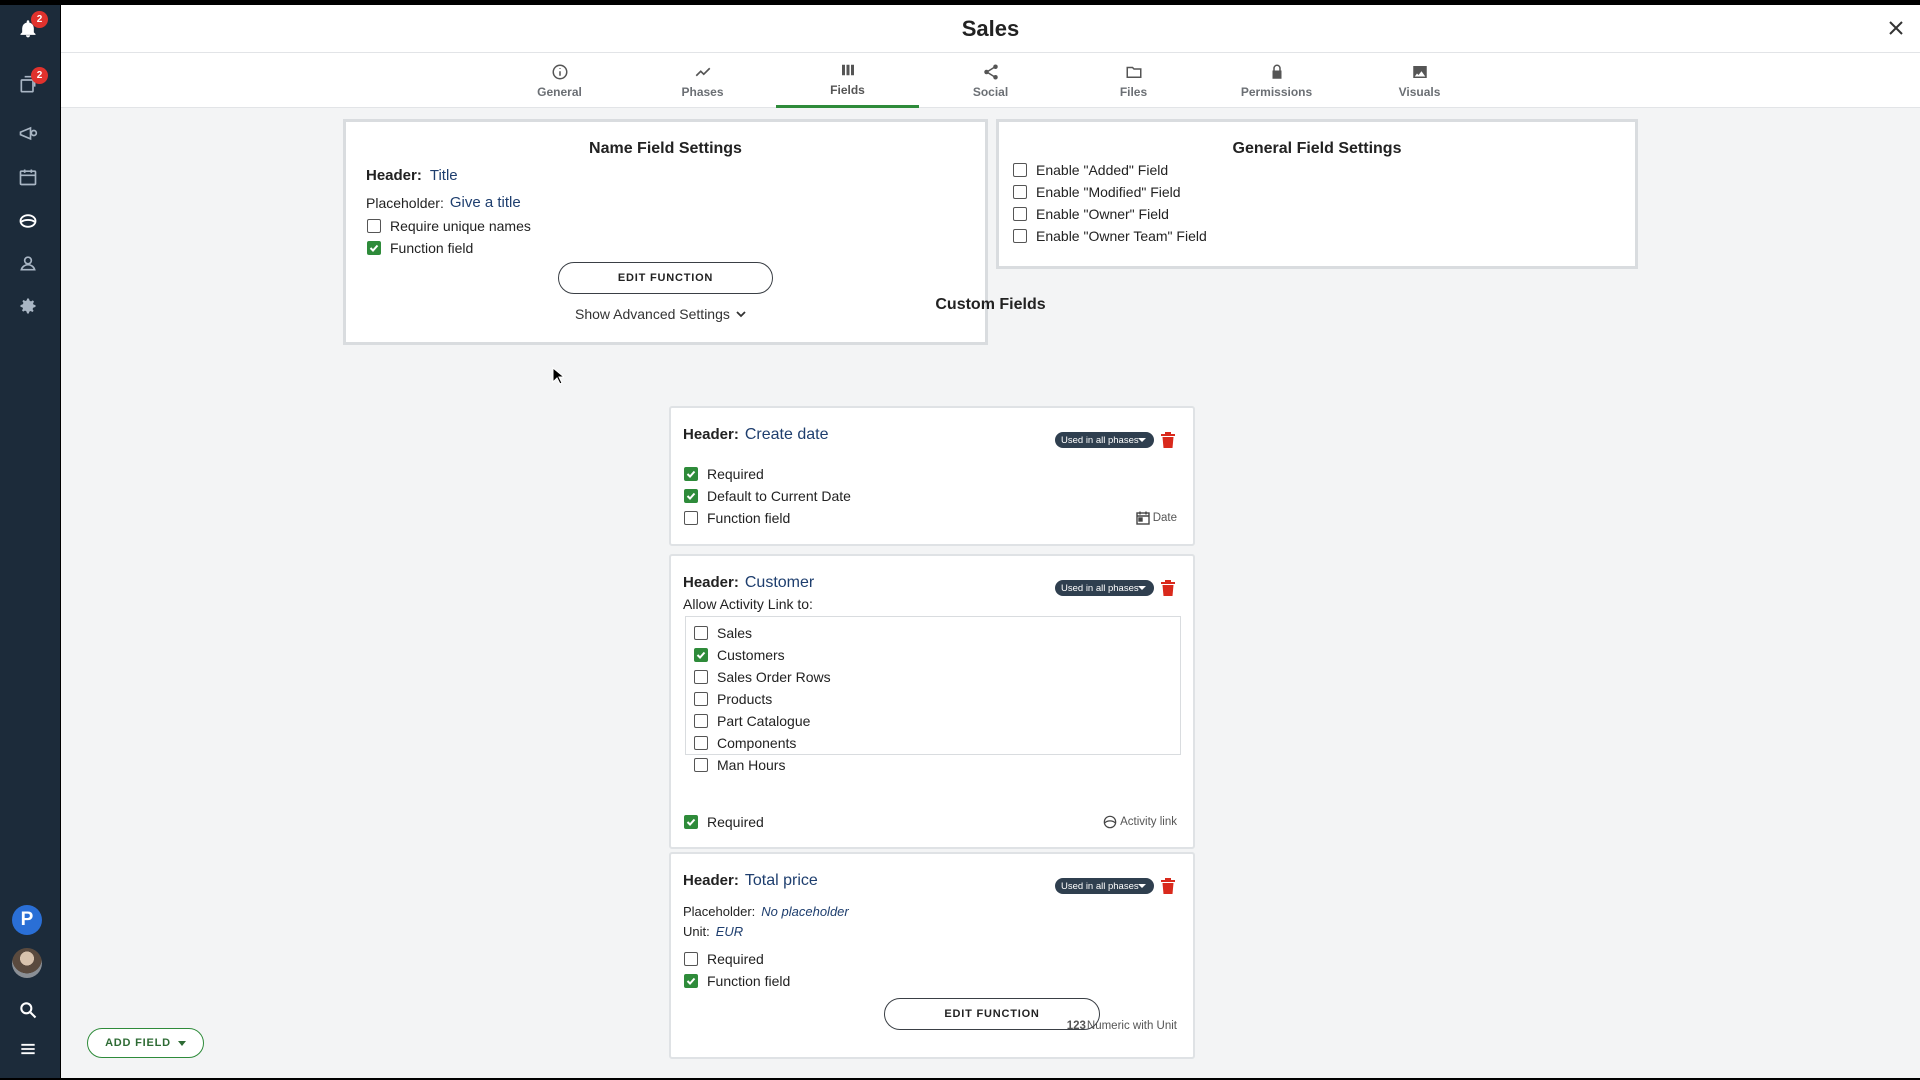 The image size is (1920, 1080). Describe the element at coordinates (444, 175) in the screenshot. I see `header-value: Title` at that location.